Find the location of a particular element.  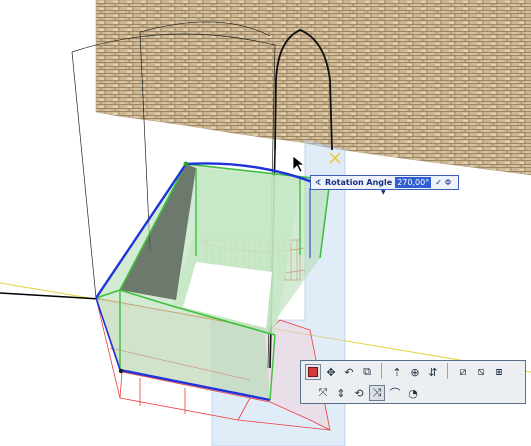

resize-icon: ⤧ is located at coordinates (323, 393).